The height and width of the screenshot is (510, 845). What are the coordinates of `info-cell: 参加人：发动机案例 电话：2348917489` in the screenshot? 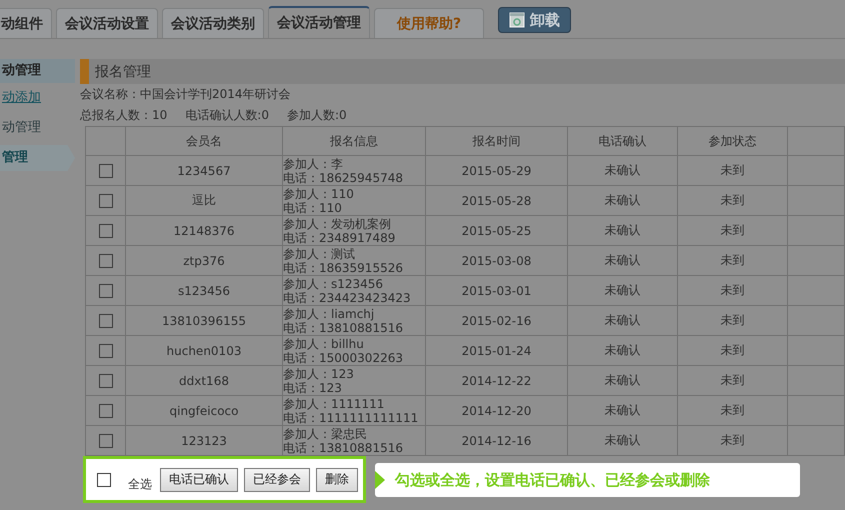 It's located at (354, 231).